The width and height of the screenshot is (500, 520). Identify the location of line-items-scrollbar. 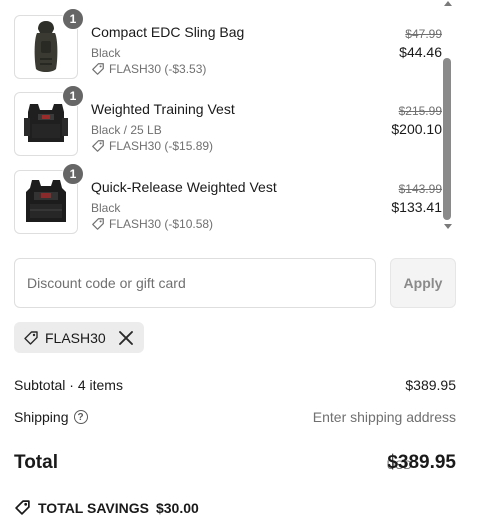
(448, 118).